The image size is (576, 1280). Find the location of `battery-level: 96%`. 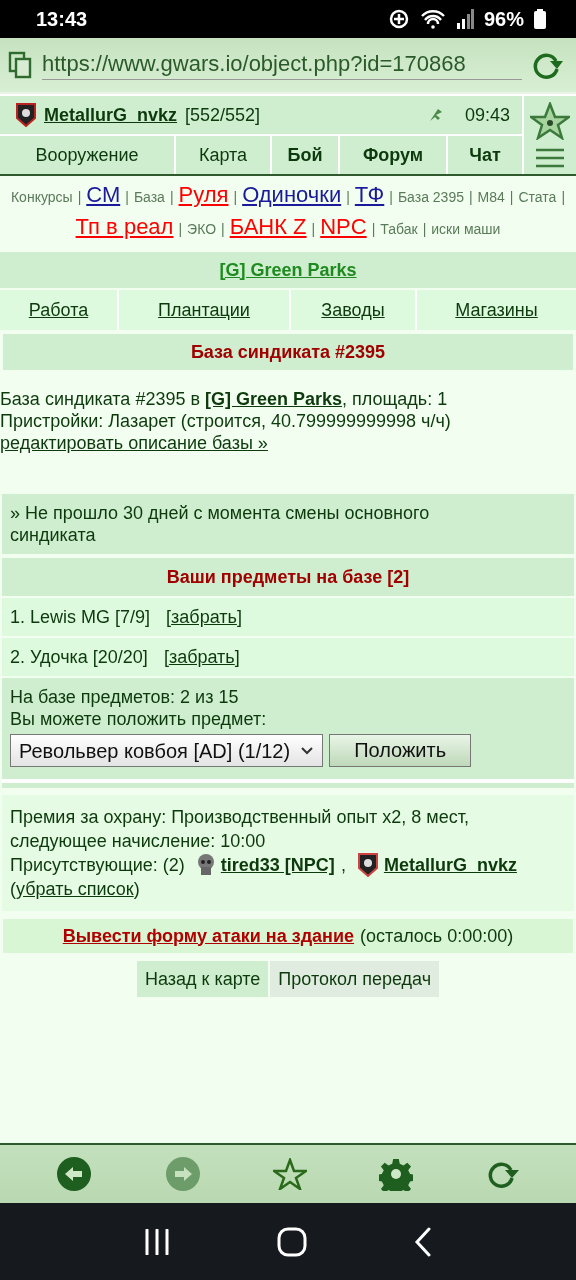

battery-level: 96% is located at coordinates (503, 19).